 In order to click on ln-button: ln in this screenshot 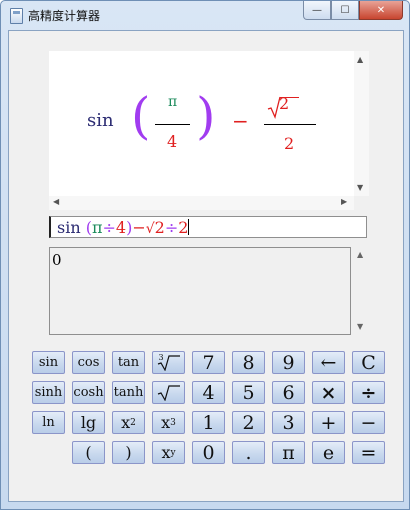, I will do `click(48, 422)`.